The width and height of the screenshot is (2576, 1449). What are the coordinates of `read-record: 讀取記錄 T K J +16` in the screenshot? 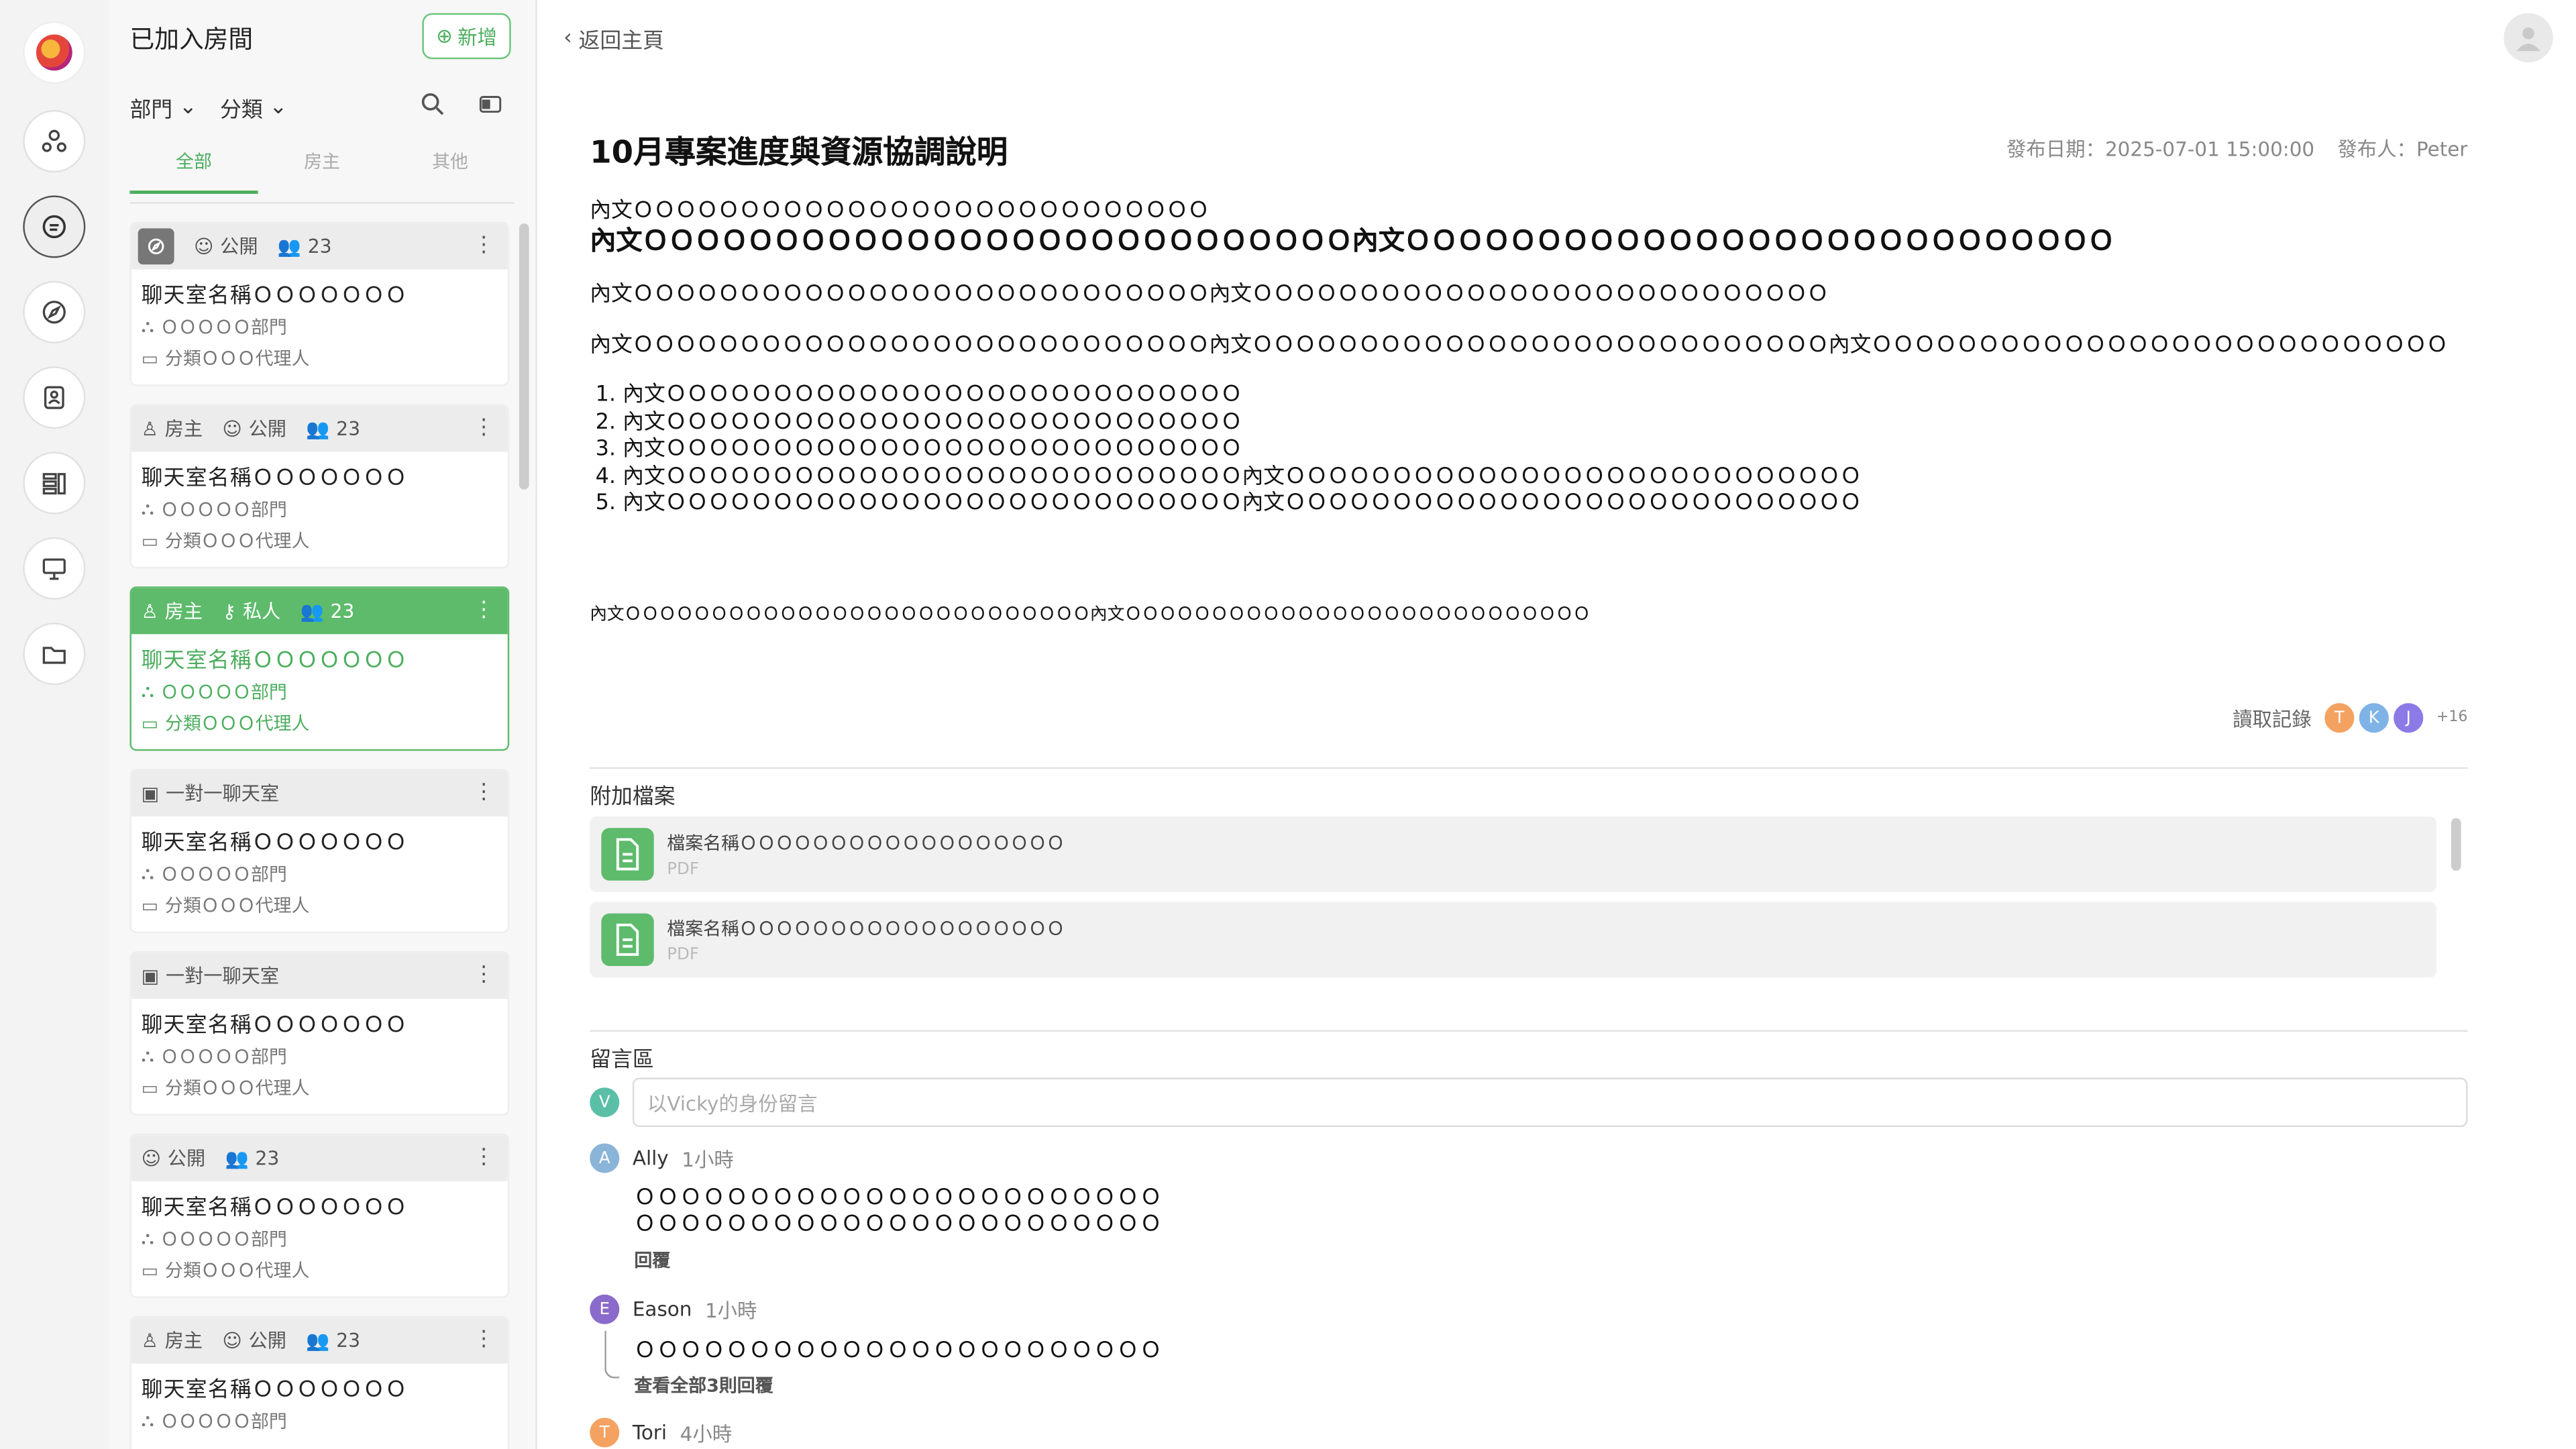 It's located at (2350, 718).